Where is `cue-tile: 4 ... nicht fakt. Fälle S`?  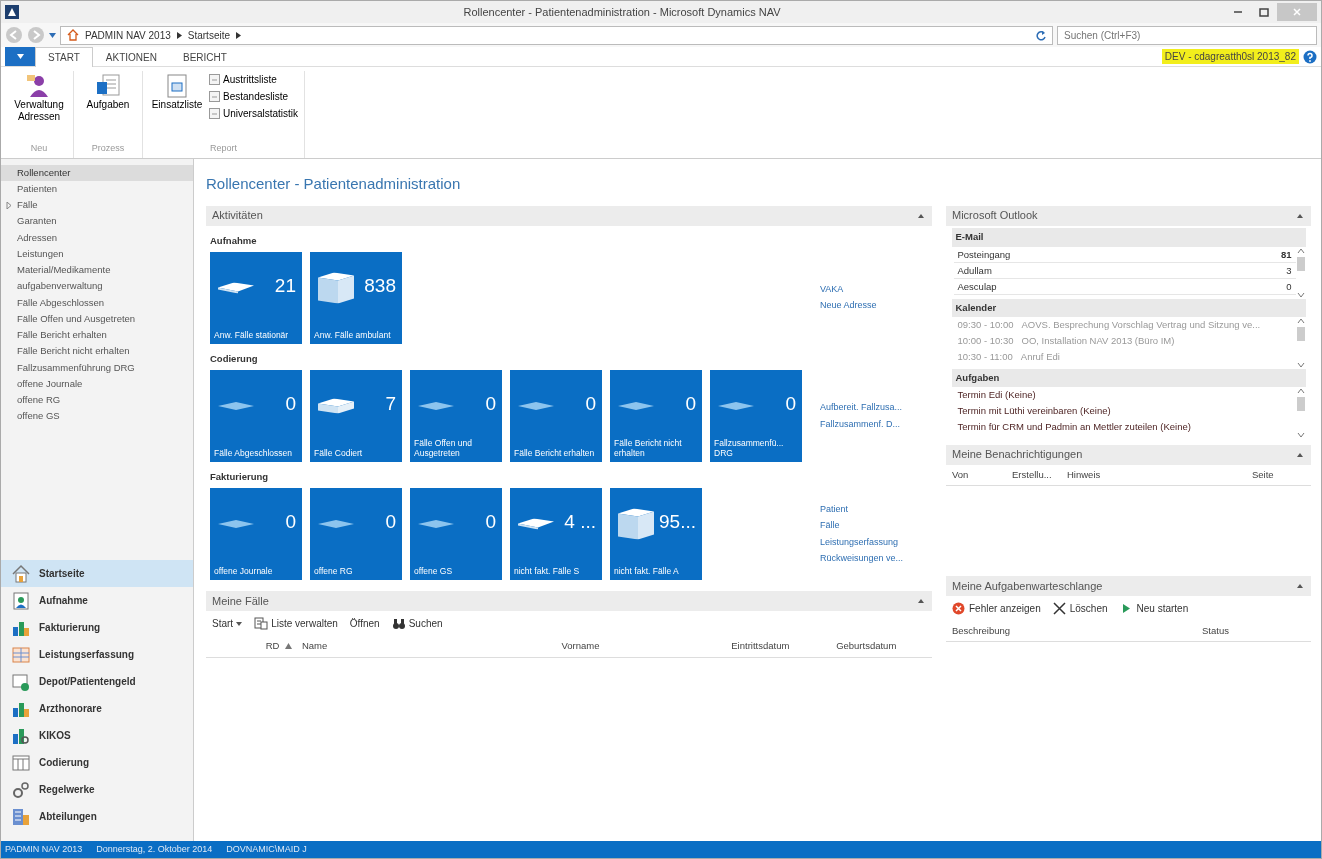 cue-tile: 4 ... nicht fakt. Fälle S is located at coordinates (556, 534).